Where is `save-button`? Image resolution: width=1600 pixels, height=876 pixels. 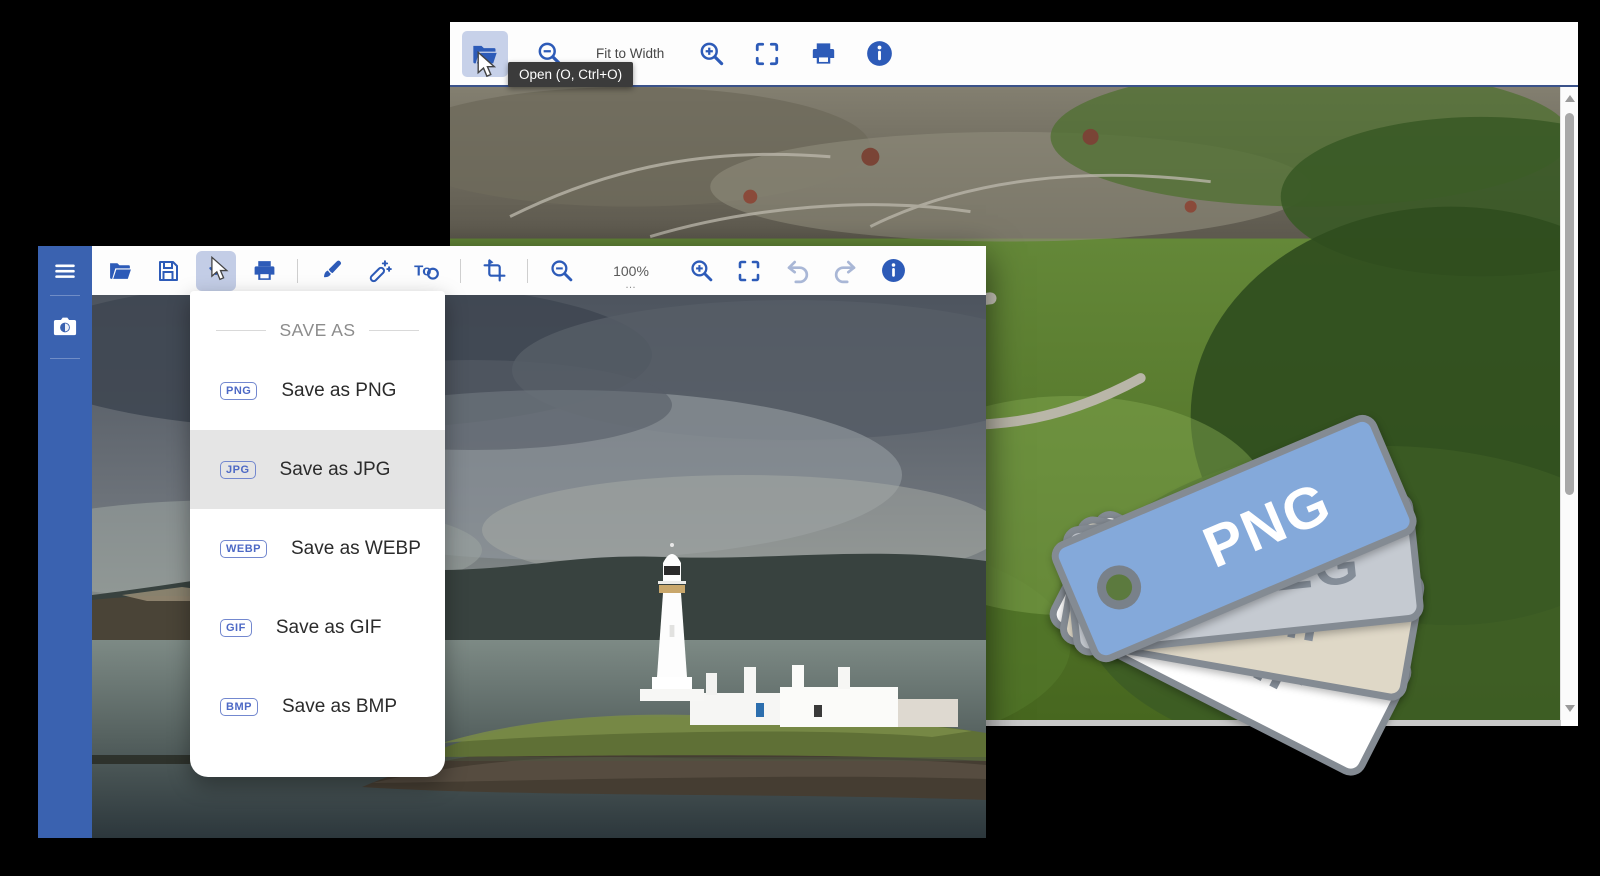 save-button is located at coordinates (168, 271).